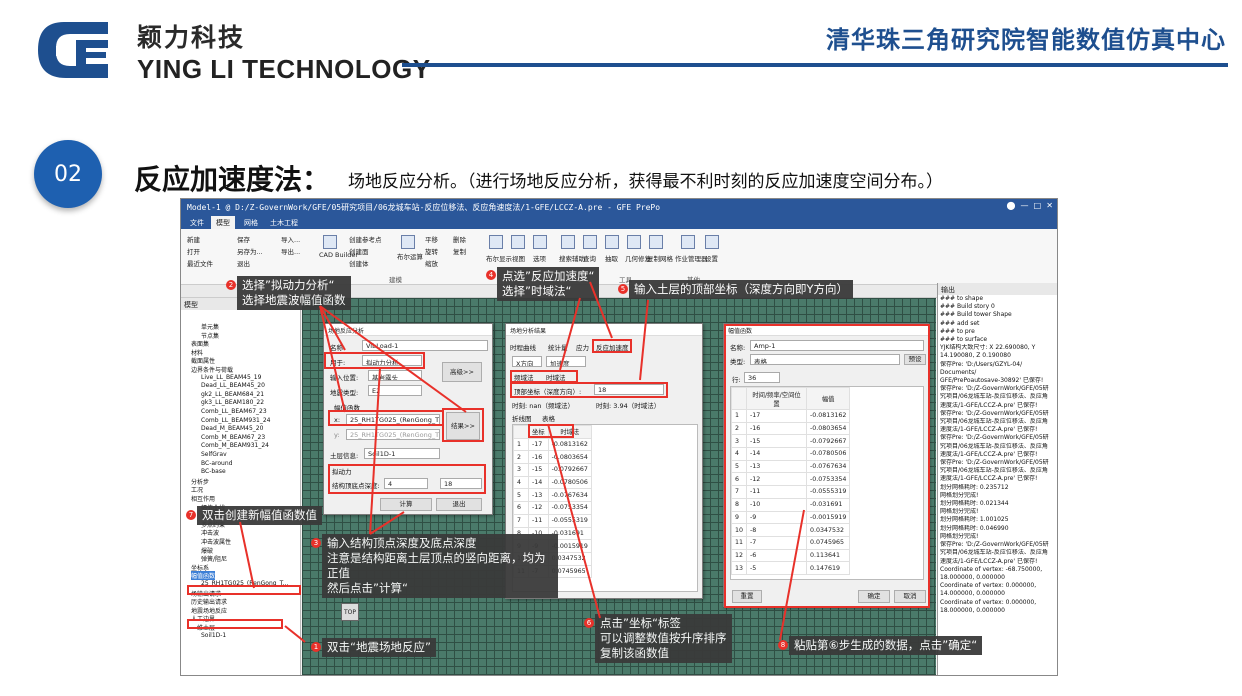 Image resolution: width=1242 pixels, height=696 pixels. Describe the element at coordinates (521, 520) in the screenshot. I see `table-cell: 7` at that location.